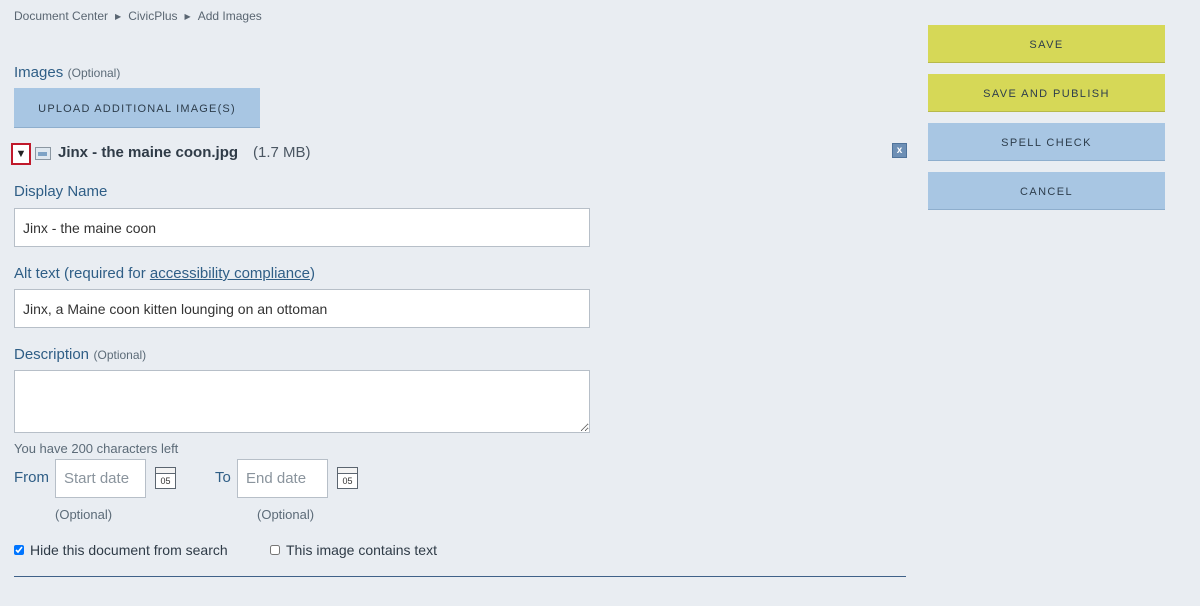 The width and height of the screenshot is (1200, 606). Describe the element at coordinates (1046, 191) in the screenshot. I see `cancel-button: CANCEL` at that location.